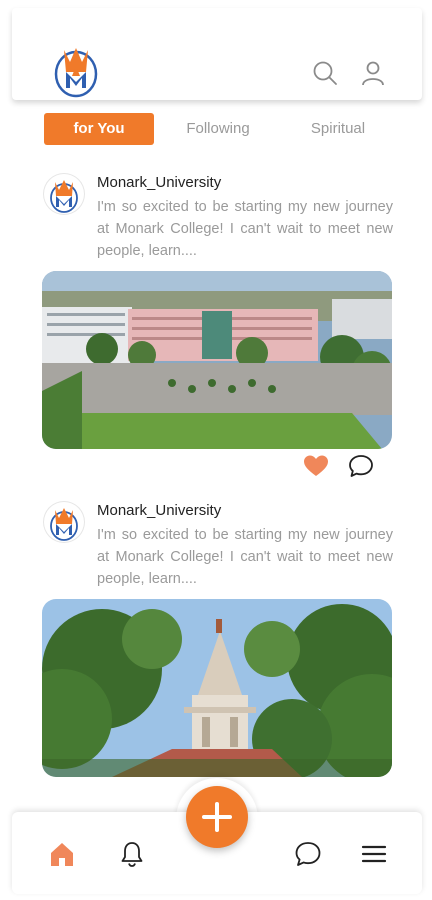  I want to click on home-icon, so click(62, 854).